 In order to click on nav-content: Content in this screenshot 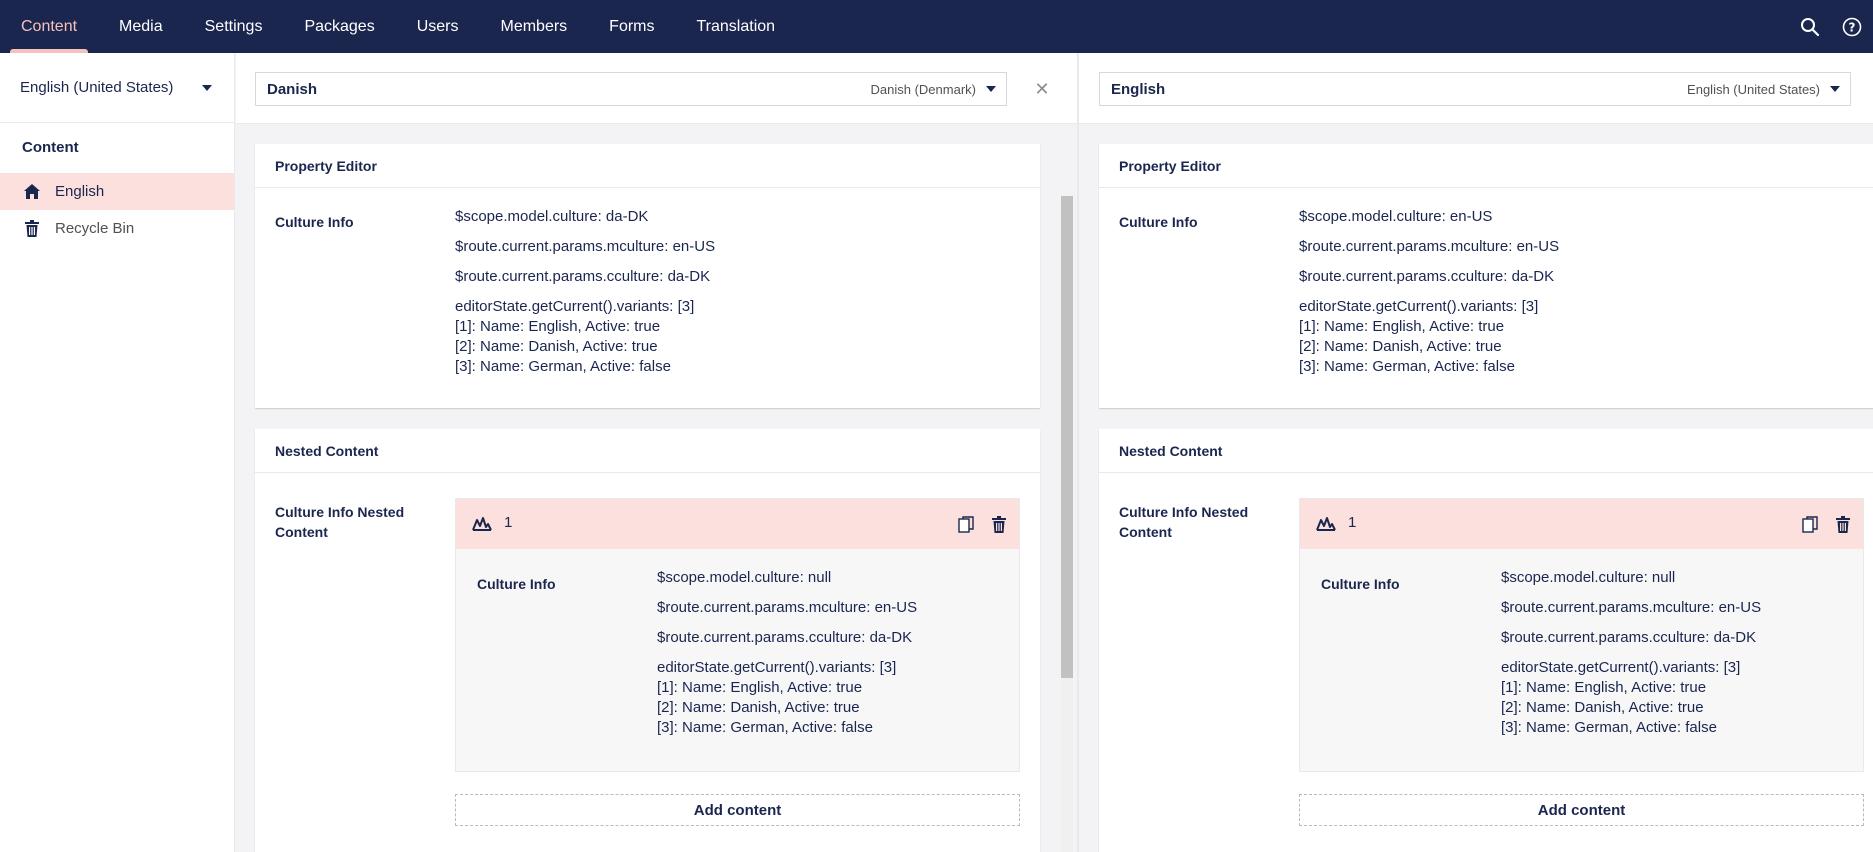, I will do `click(49, 26)`.